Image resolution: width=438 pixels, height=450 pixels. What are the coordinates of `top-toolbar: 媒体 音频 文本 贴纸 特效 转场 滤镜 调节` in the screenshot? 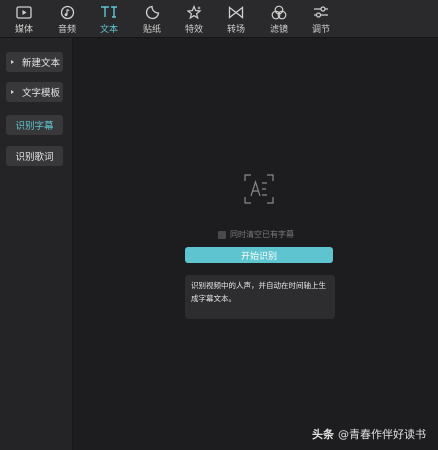 It's located at (219, 19).